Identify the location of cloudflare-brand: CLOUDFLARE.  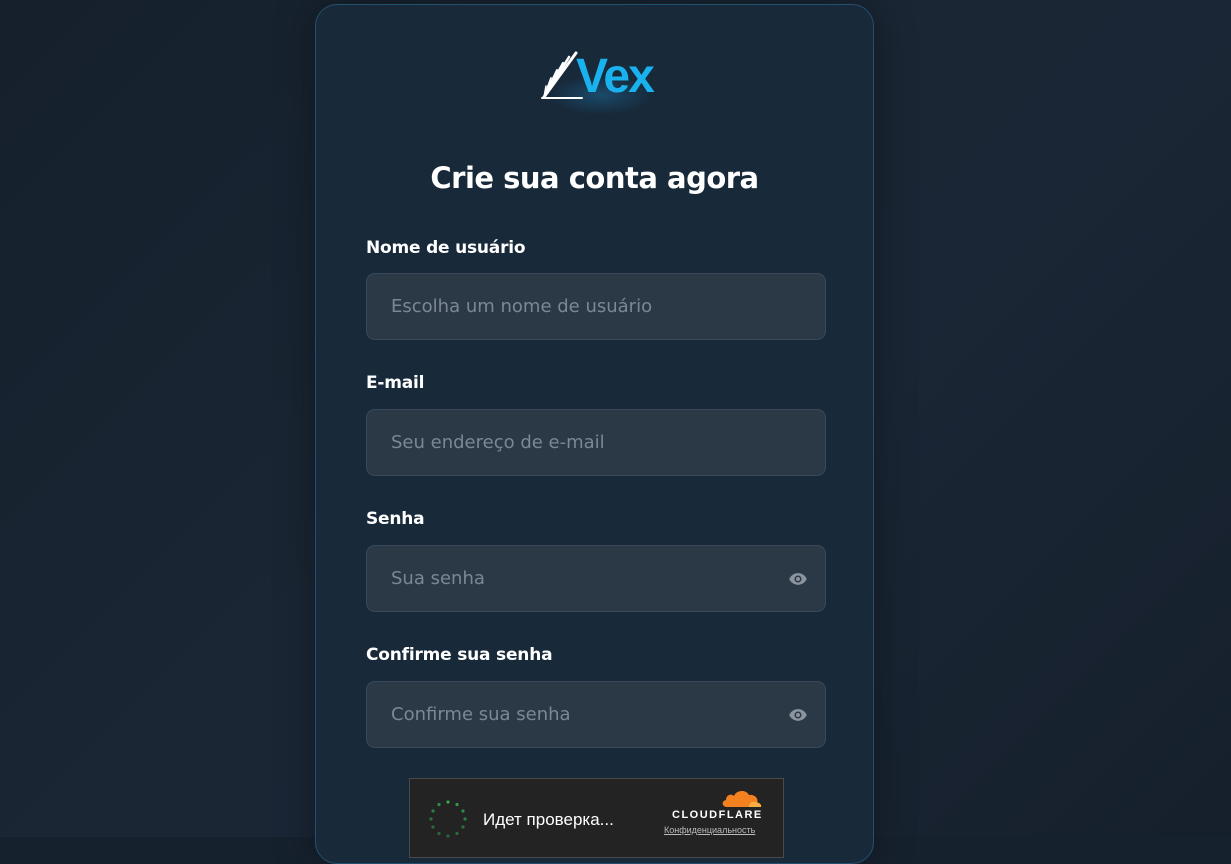
(717, 815).